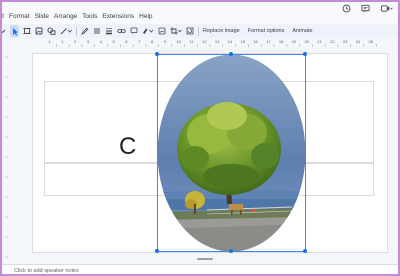  I want to click on ruler-number: 19, so click(294, 41).